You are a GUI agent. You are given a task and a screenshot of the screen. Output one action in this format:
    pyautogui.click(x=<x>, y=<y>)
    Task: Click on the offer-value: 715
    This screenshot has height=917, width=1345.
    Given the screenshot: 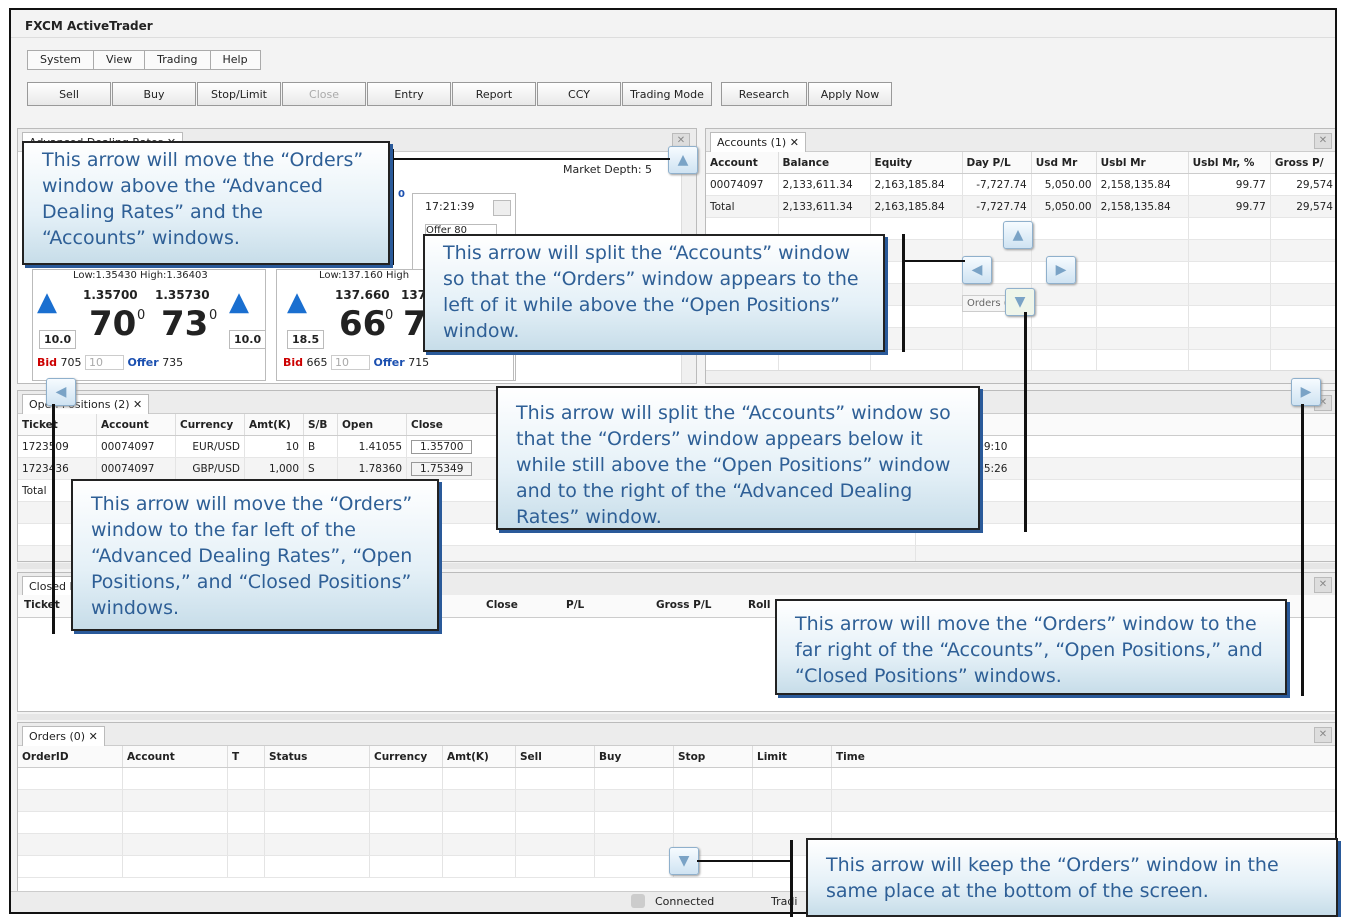 What is the action you would take?
    pyautogui.click(x=418, y=362)
    